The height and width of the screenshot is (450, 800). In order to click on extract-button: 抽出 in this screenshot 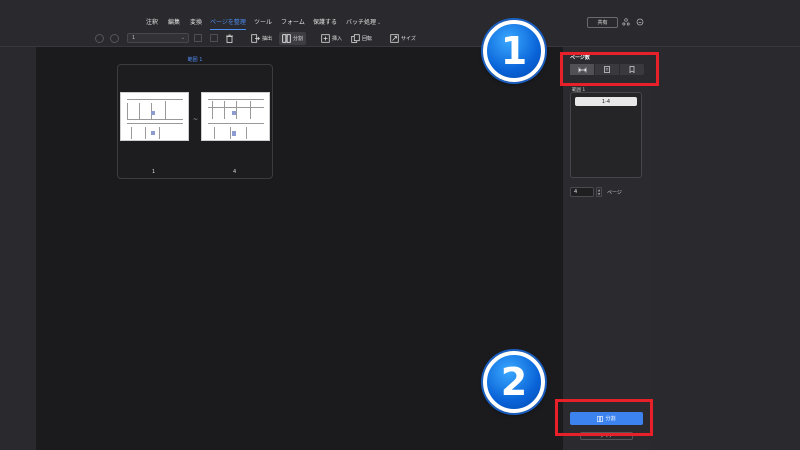, I will do `click(261, 38)`.